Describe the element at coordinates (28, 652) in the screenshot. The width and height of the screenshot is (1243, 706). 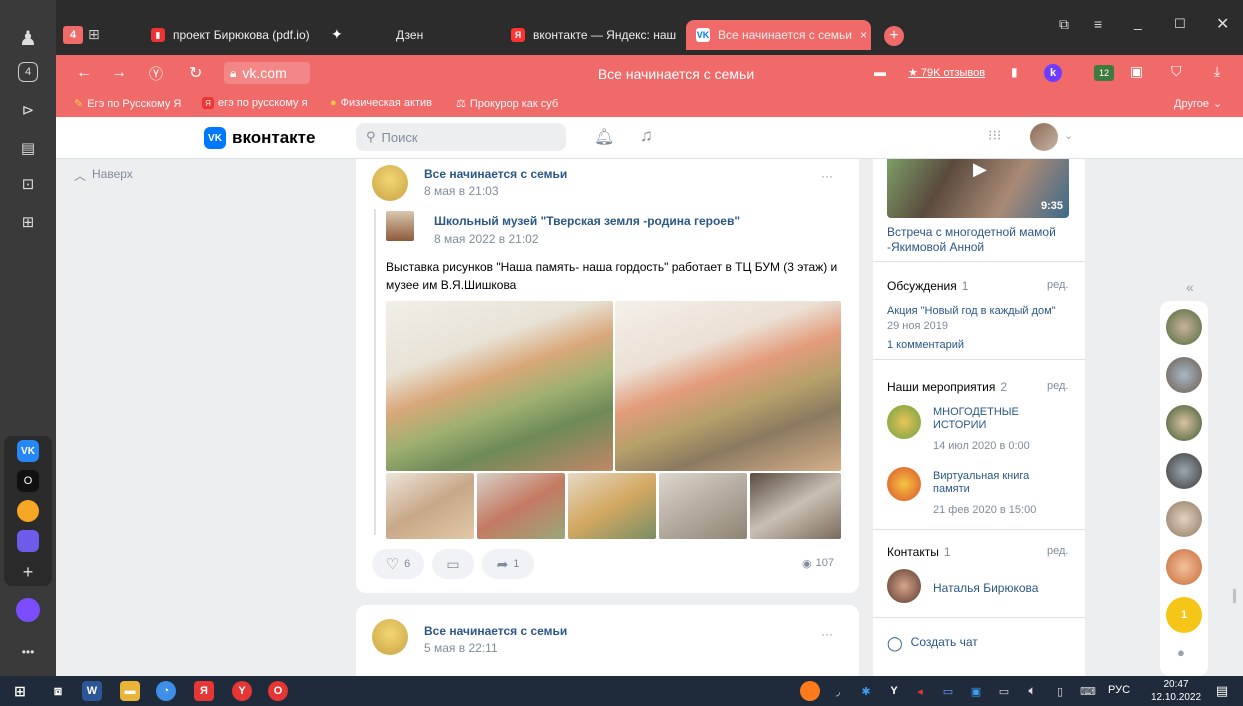
I see `more-icon: •••` at that location.